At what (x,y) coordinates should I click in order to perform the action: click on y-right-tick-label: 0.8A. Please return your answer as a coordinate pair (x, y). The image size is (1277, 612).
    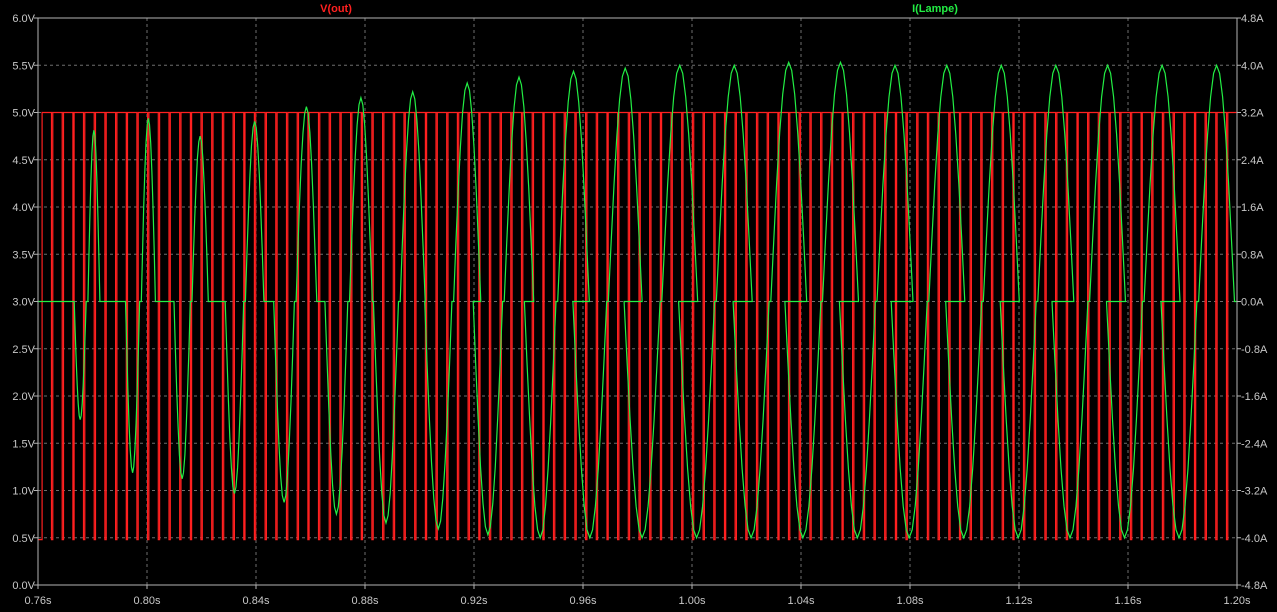
    Looking at the image, I should click on (1252, 255).